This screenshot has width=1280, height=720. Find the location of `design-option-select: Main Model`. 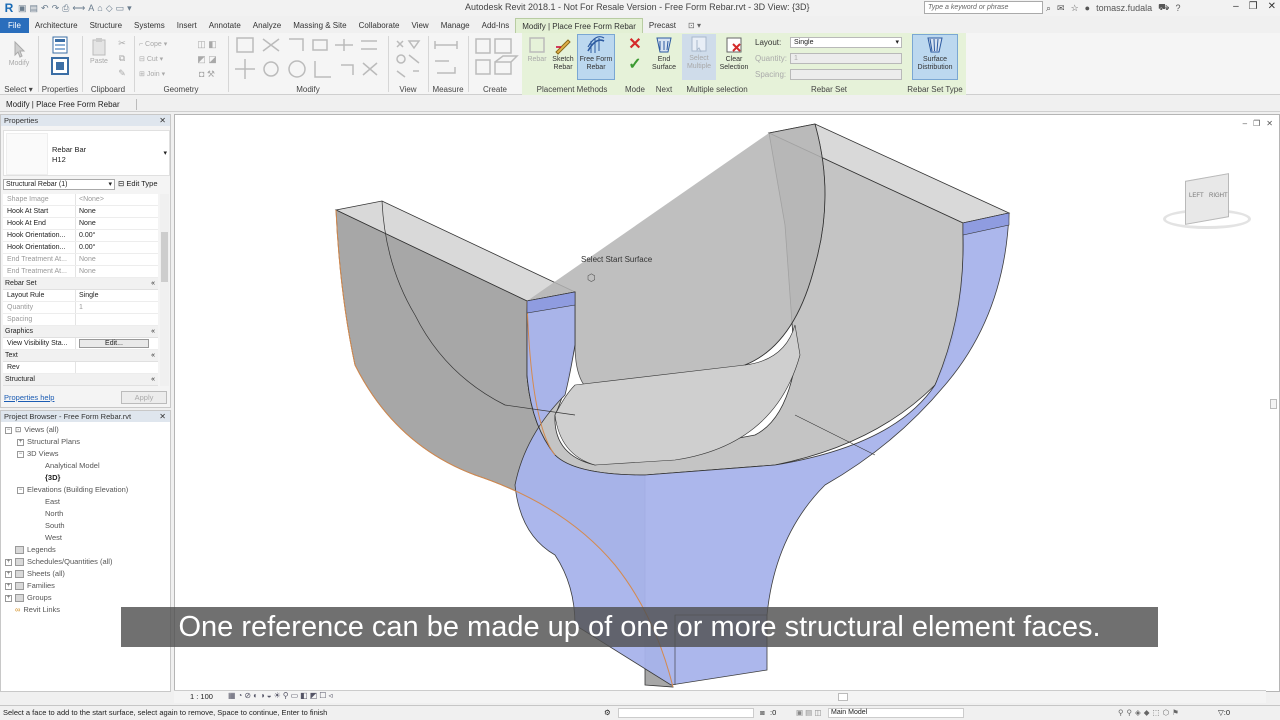

design-option-select: Main Model is located at coordinates (896, 713).